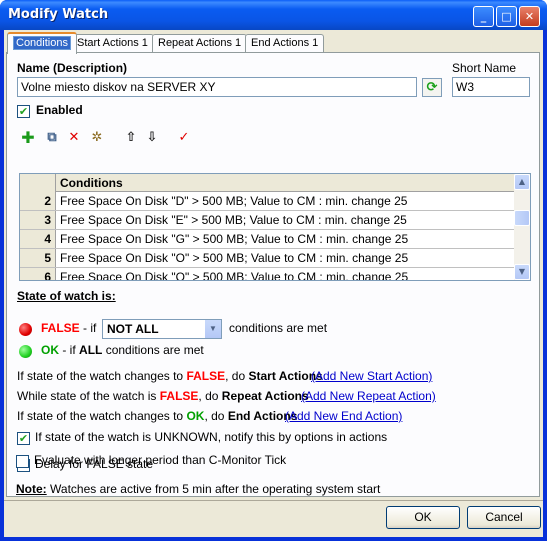  I want to click on delete-icon: ✕, so click(74, 138).